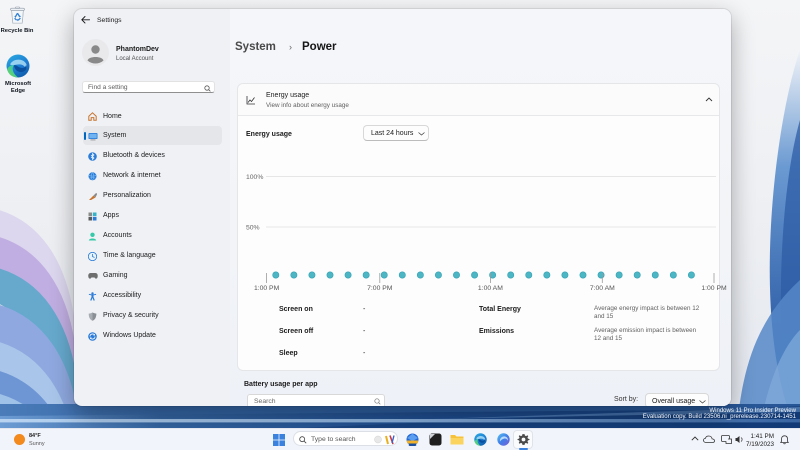 This screenshot has height=450, width=800. Describe the element at coordinates (602, 288) in the screenshot. I see `svg-text: 7:00 AM` at that location.